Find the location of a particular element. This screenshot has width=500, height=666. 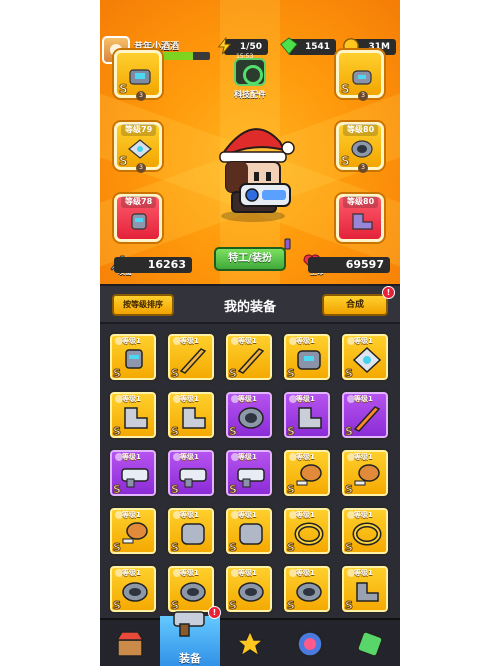

gems-counter: 1541 is located at coordinates (308, 46).